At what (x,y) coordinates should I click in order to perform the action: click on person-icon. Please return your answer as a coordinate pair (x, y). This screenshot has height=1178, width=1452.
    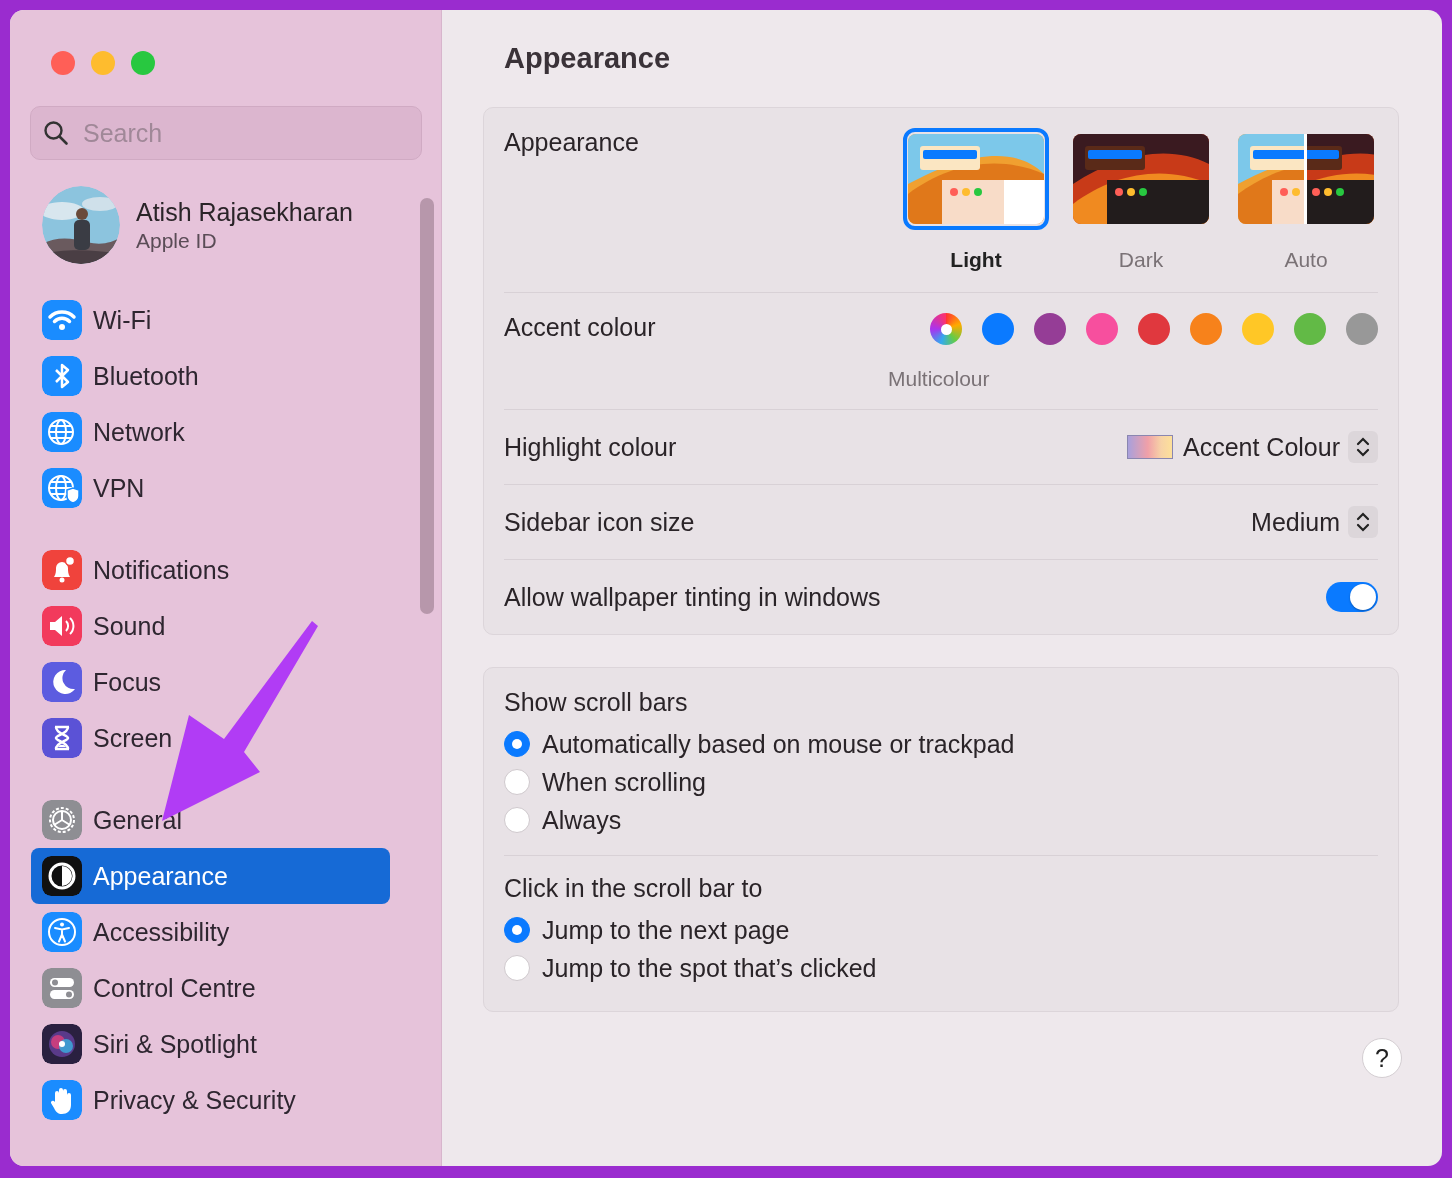
    Looking at the image, I should click on (62, 932).